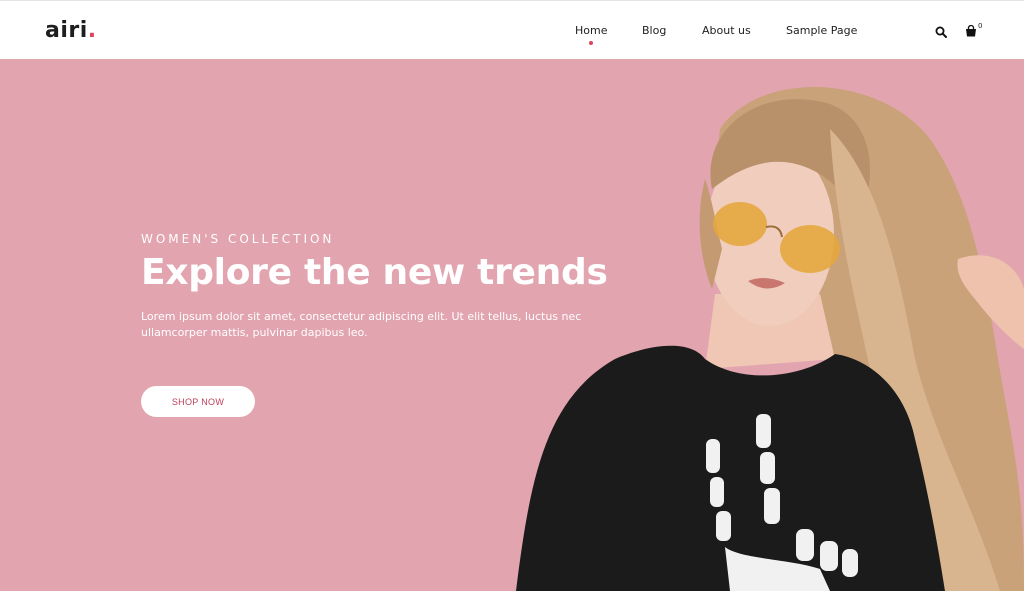 This screenshot has height=611, width=1024. I want to click on search-icon, so click(941, 34).